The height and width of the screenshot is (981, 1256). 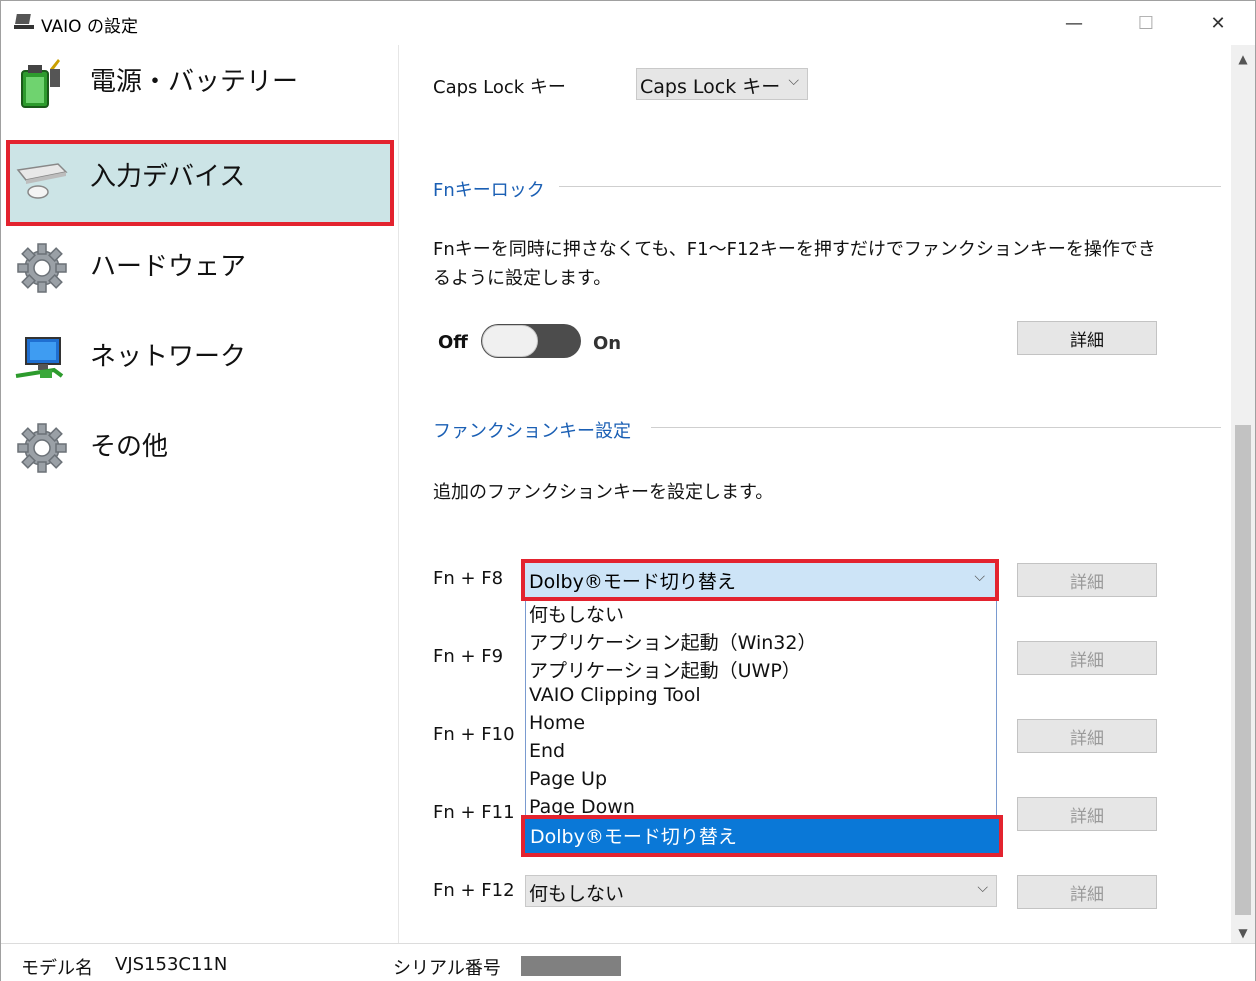 I want to click on vertical-scrollbar: ▲ ▼, so click(x=1243, y=494).